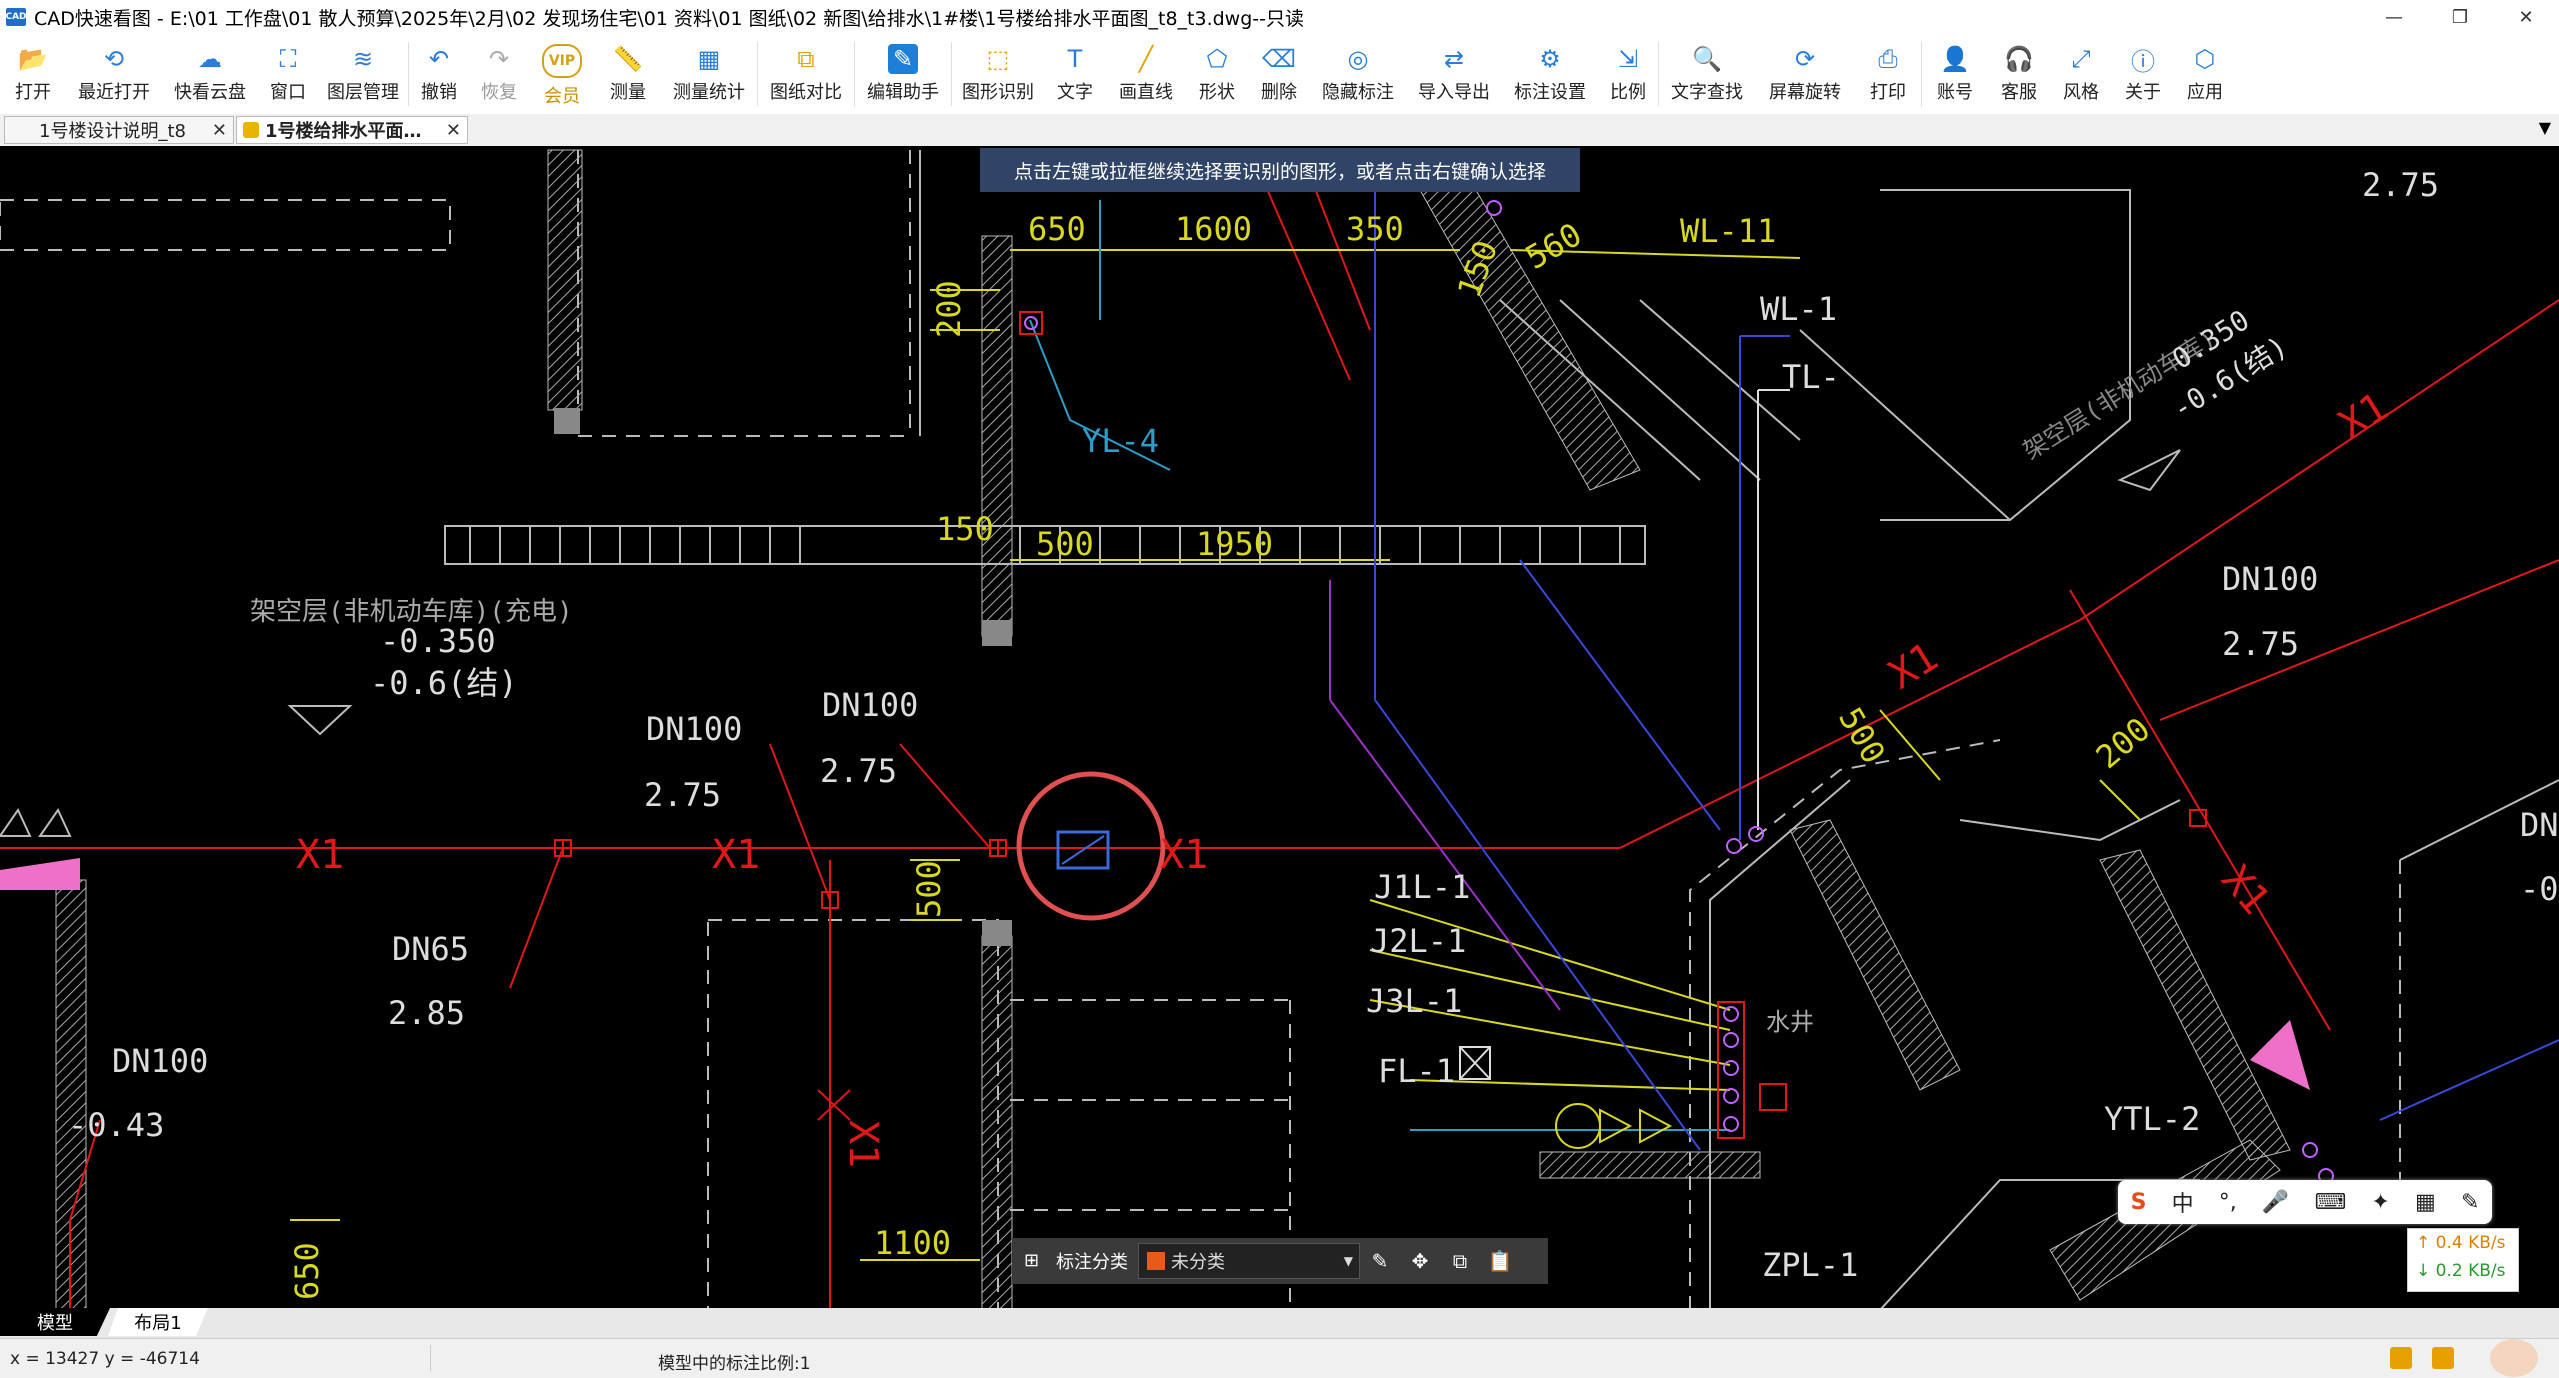  Describe the element at coordinates (33, 74) in the screenshot. I see `open-button: 📂 打开` at that location.